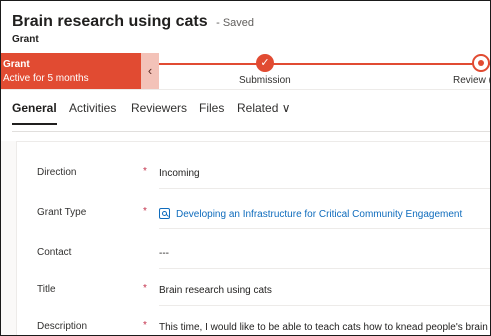 The height and width of the screenshot is (336, 491). Describe the element at coordinates (62, 326) in the screenshot. I see `description-label: Description` at that location.